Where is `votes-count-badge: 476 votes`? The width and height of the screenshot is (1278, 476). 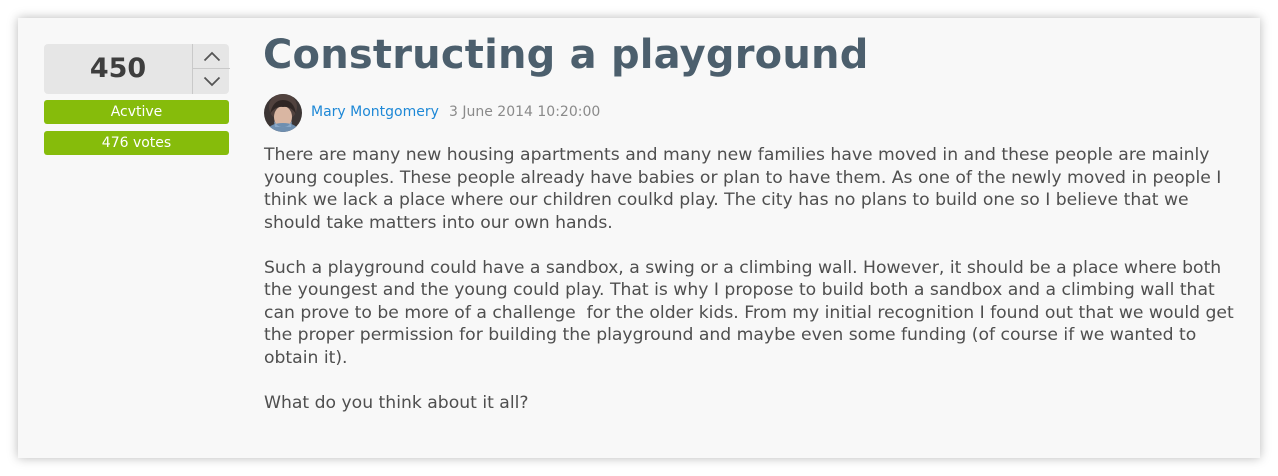 votes-count-badge: 476 votes is located at coordinates (136, 143).